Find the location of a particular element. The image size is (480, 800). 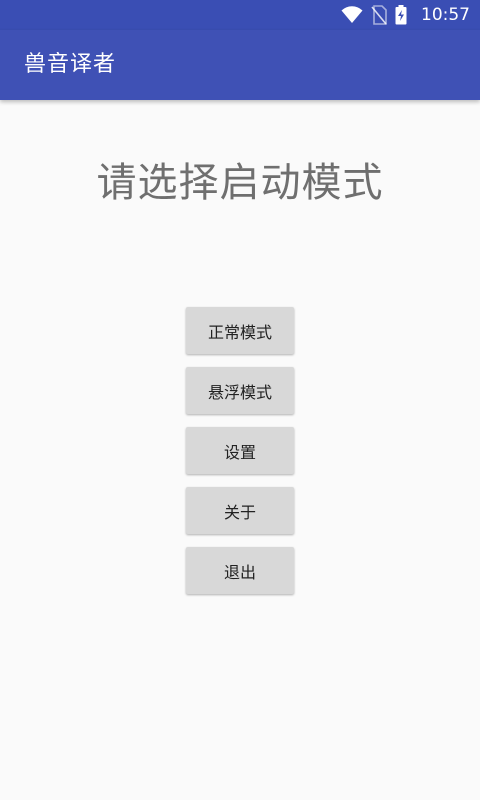

no-sim-icon is located at coordinates (379, 15).